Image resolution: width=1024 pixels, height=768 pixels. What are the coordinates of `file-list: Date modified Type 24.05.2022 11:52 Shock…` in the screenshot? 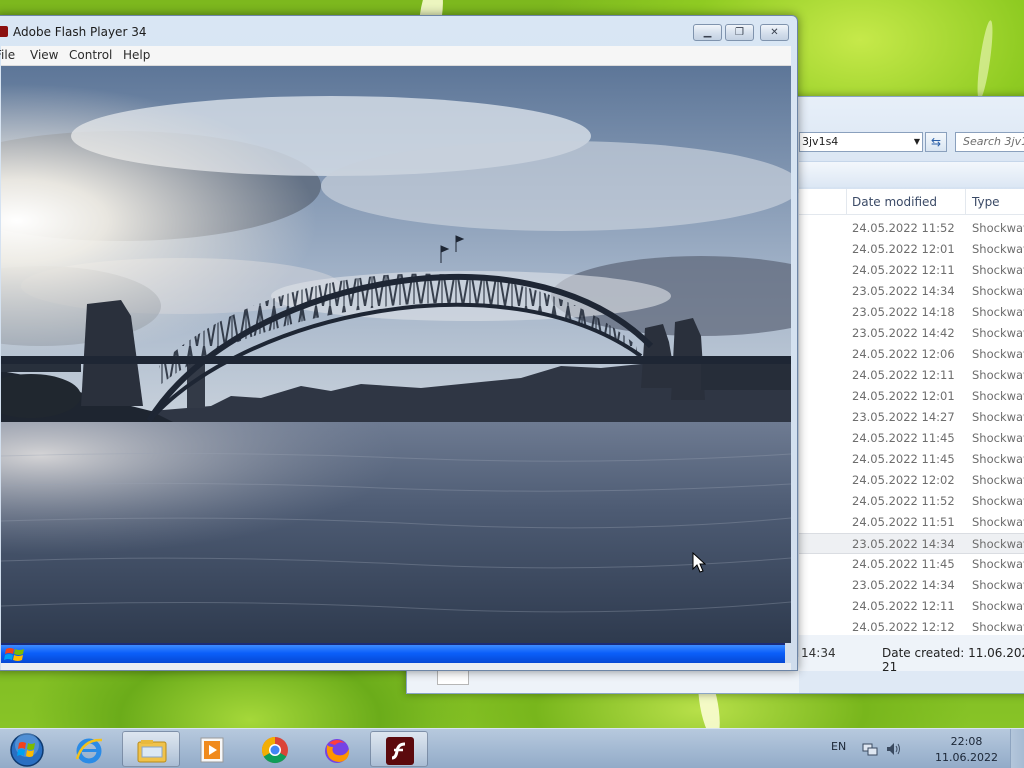 It's located at (911, 412).